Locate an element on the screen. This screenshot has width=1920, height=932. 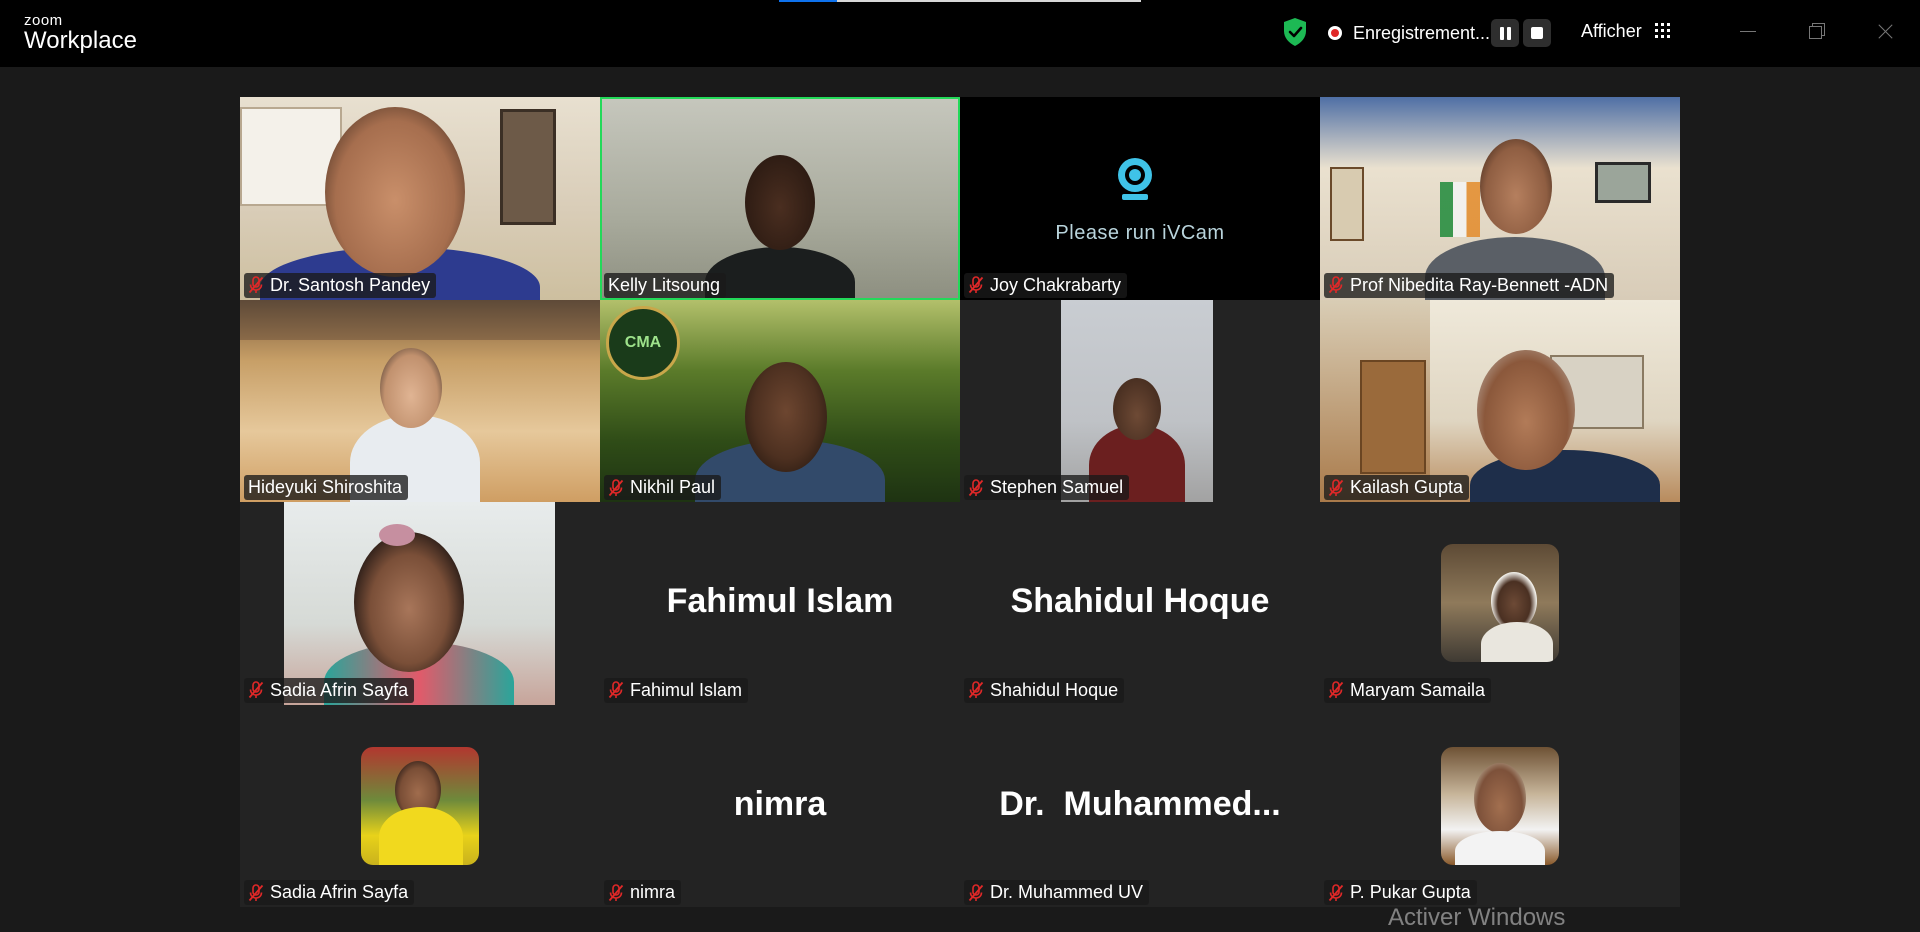
minimize-window-button is located at coordinates (1748, 31).